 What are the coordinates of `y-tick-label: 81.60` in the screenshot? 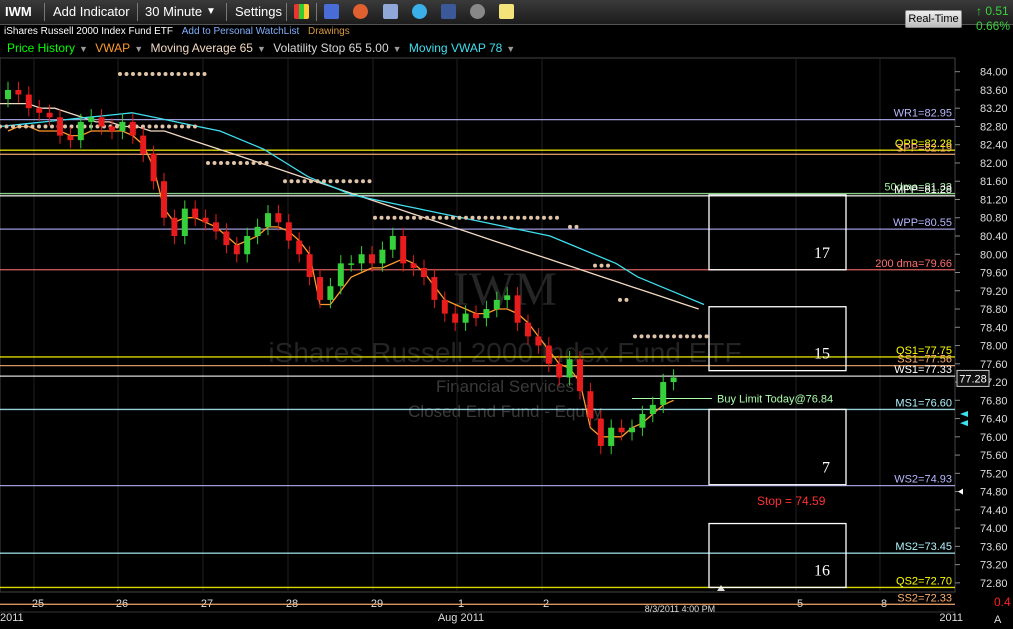 It's located at (994, 182).